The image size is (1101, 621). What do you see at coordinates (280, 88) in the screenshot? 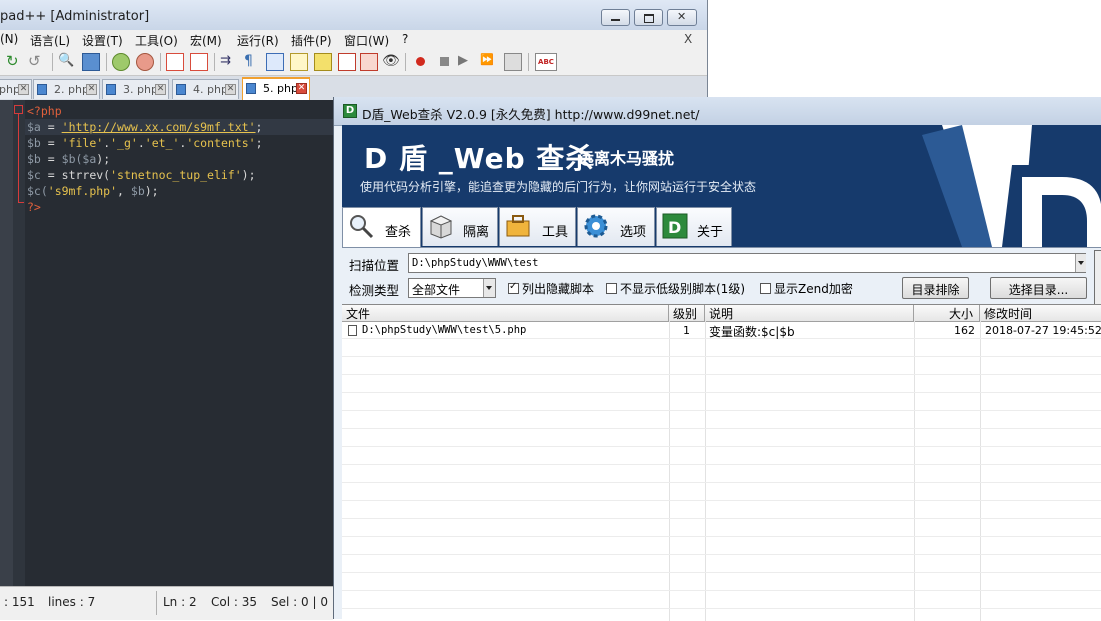
I see `tab-label: 5. php` at bounding box center [280, 88].